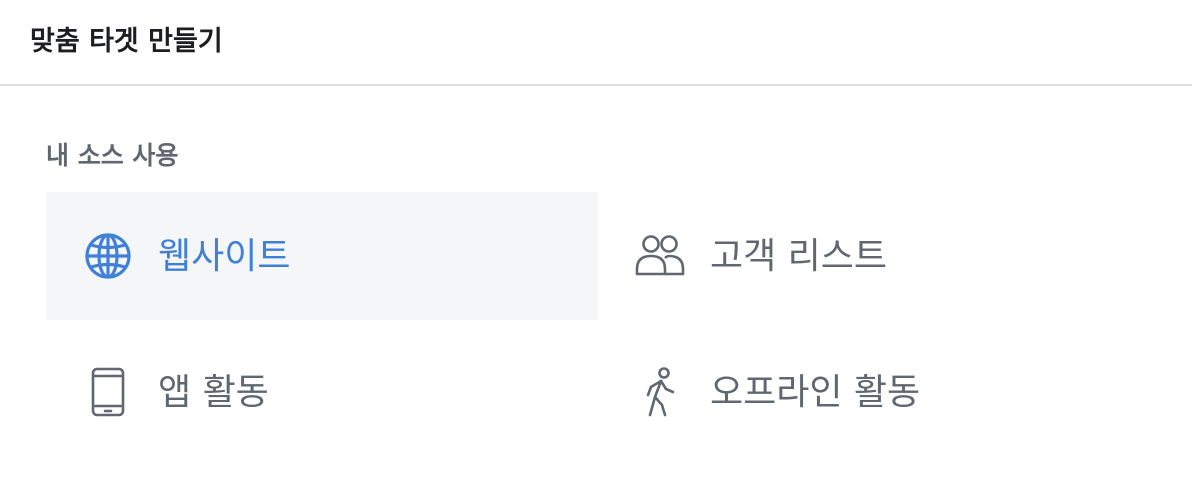 Image resolution: width=1192 pixels, height=502 pixels. I want to click on panel-title: 맞춤 타겟 만들기, so click(126, 41).